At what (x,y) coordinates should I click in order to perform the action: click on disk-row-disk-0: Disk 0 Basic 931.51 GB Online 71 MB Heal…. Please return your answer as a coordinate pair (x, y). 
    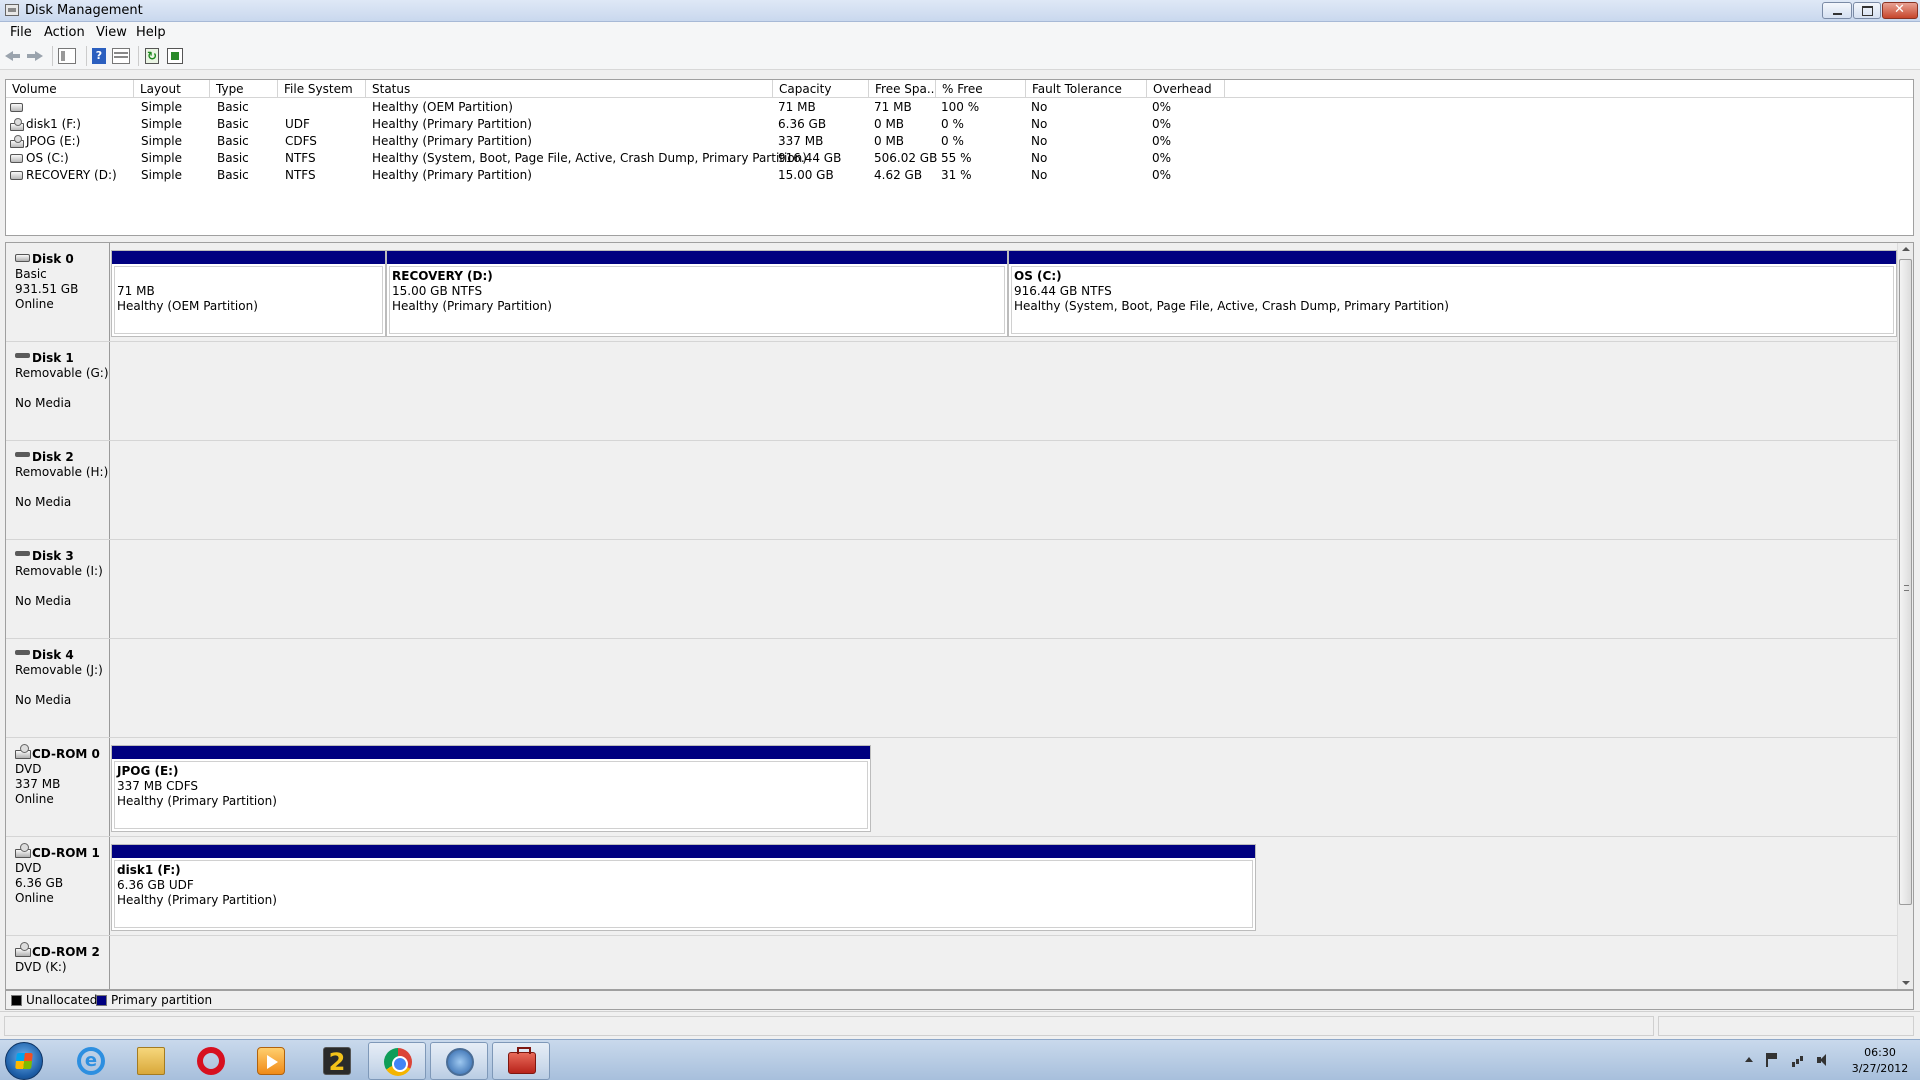
    Looking at the image, I should click on (952, 292).